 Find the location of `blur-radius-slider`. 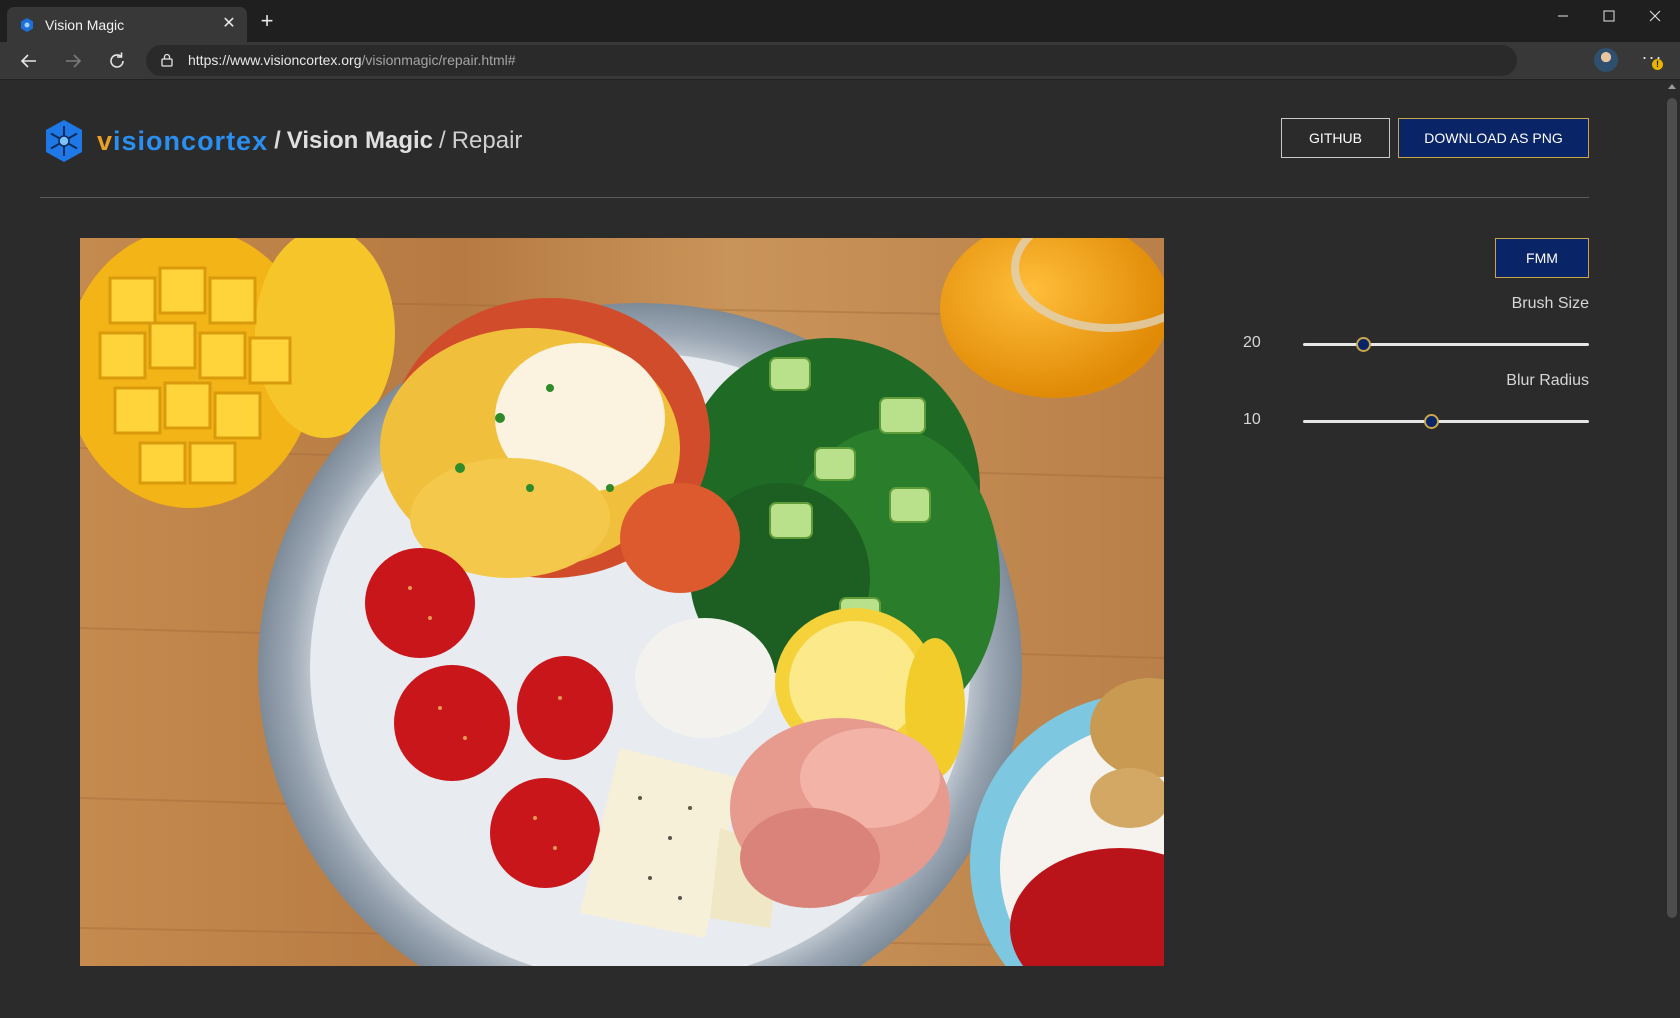

blur-radius-slider is located at coordinates (1446, 421).